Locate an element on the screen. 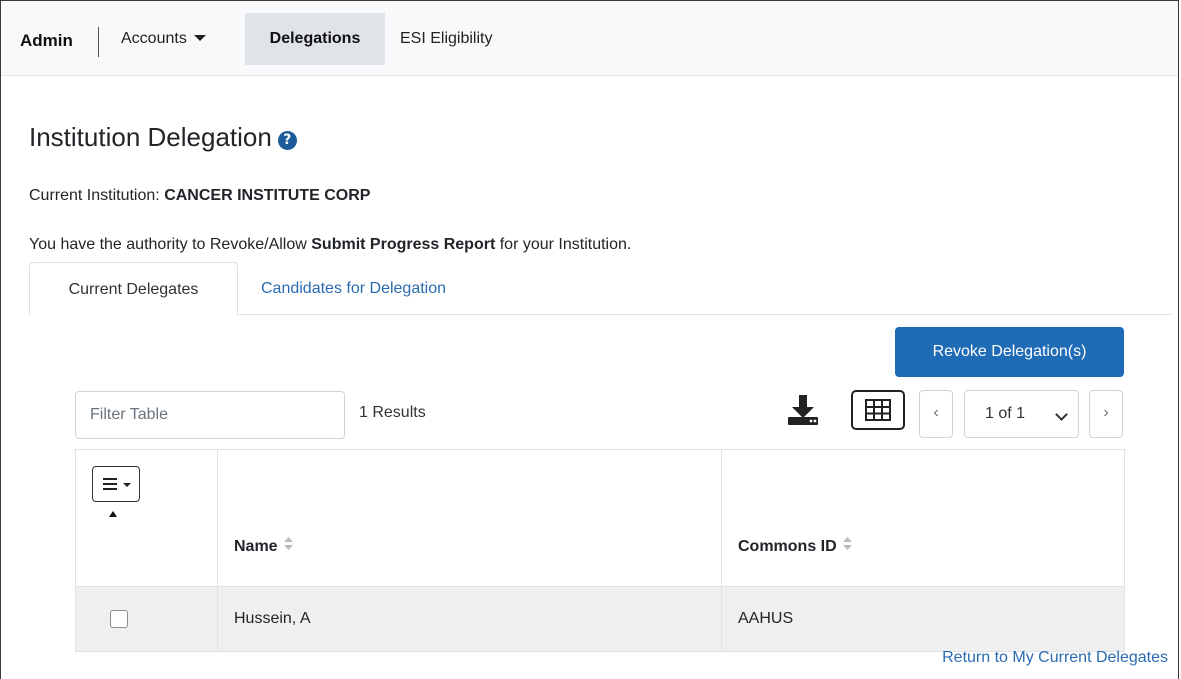  name-column-header: Name is located at coordinates (469, 518).